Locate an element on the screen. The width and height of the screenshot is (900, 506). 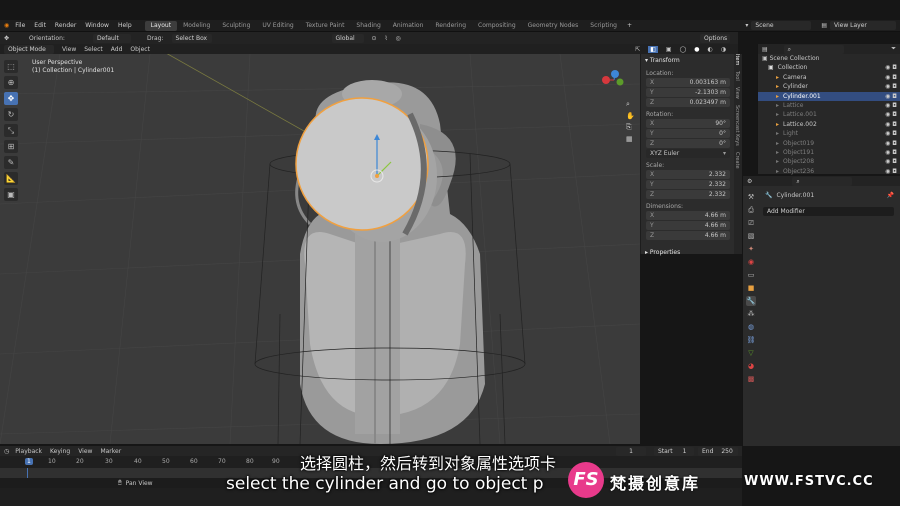
dimensions-x-field: X 4.66 m is located at coordinates (688, 215).